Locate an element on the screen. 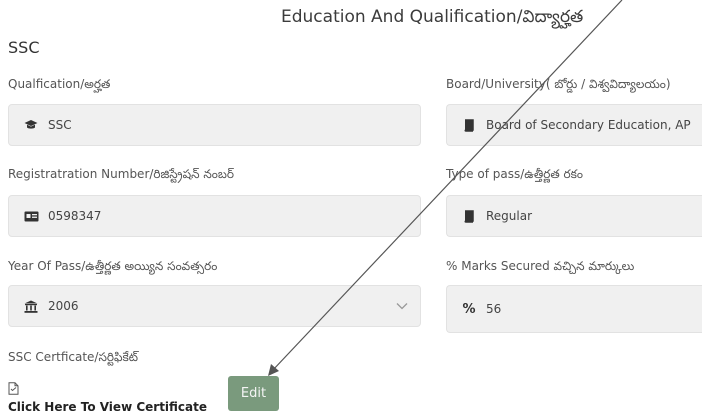  percent-icon: % is located at coordinates (469, 309).